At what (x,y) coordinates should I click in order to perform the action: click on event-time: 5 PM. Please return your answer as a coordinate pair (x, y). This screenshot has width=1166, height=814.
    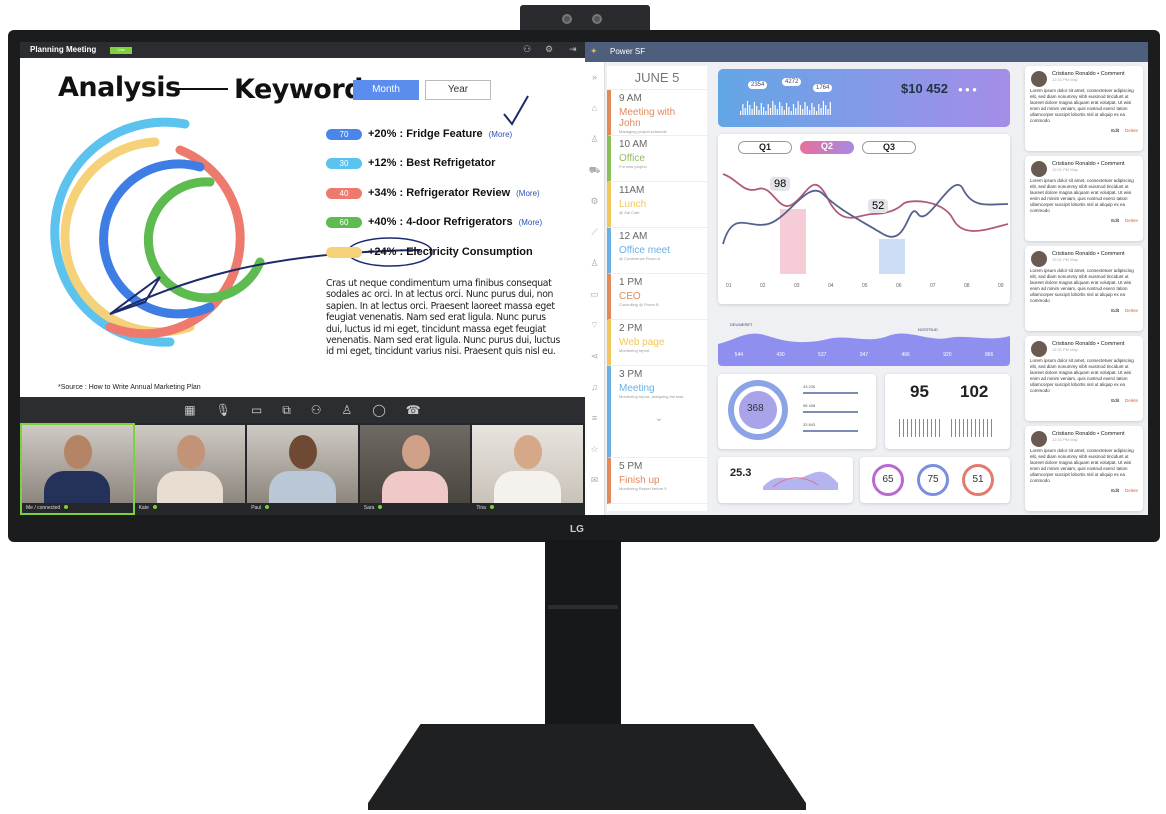
    Looking at the image, I should click on (631, 466).